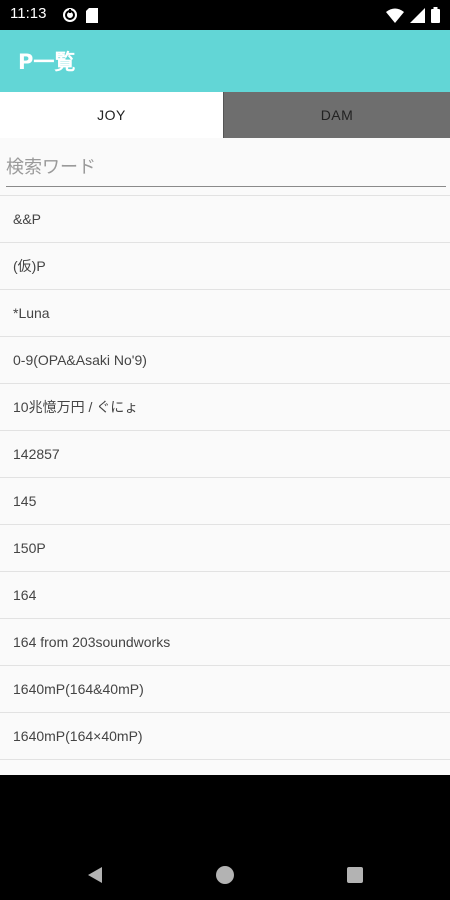 Image resolution: width=450 pixels, height=900 pixels. I want to click on list-item: *Luna, so click(225, 312).